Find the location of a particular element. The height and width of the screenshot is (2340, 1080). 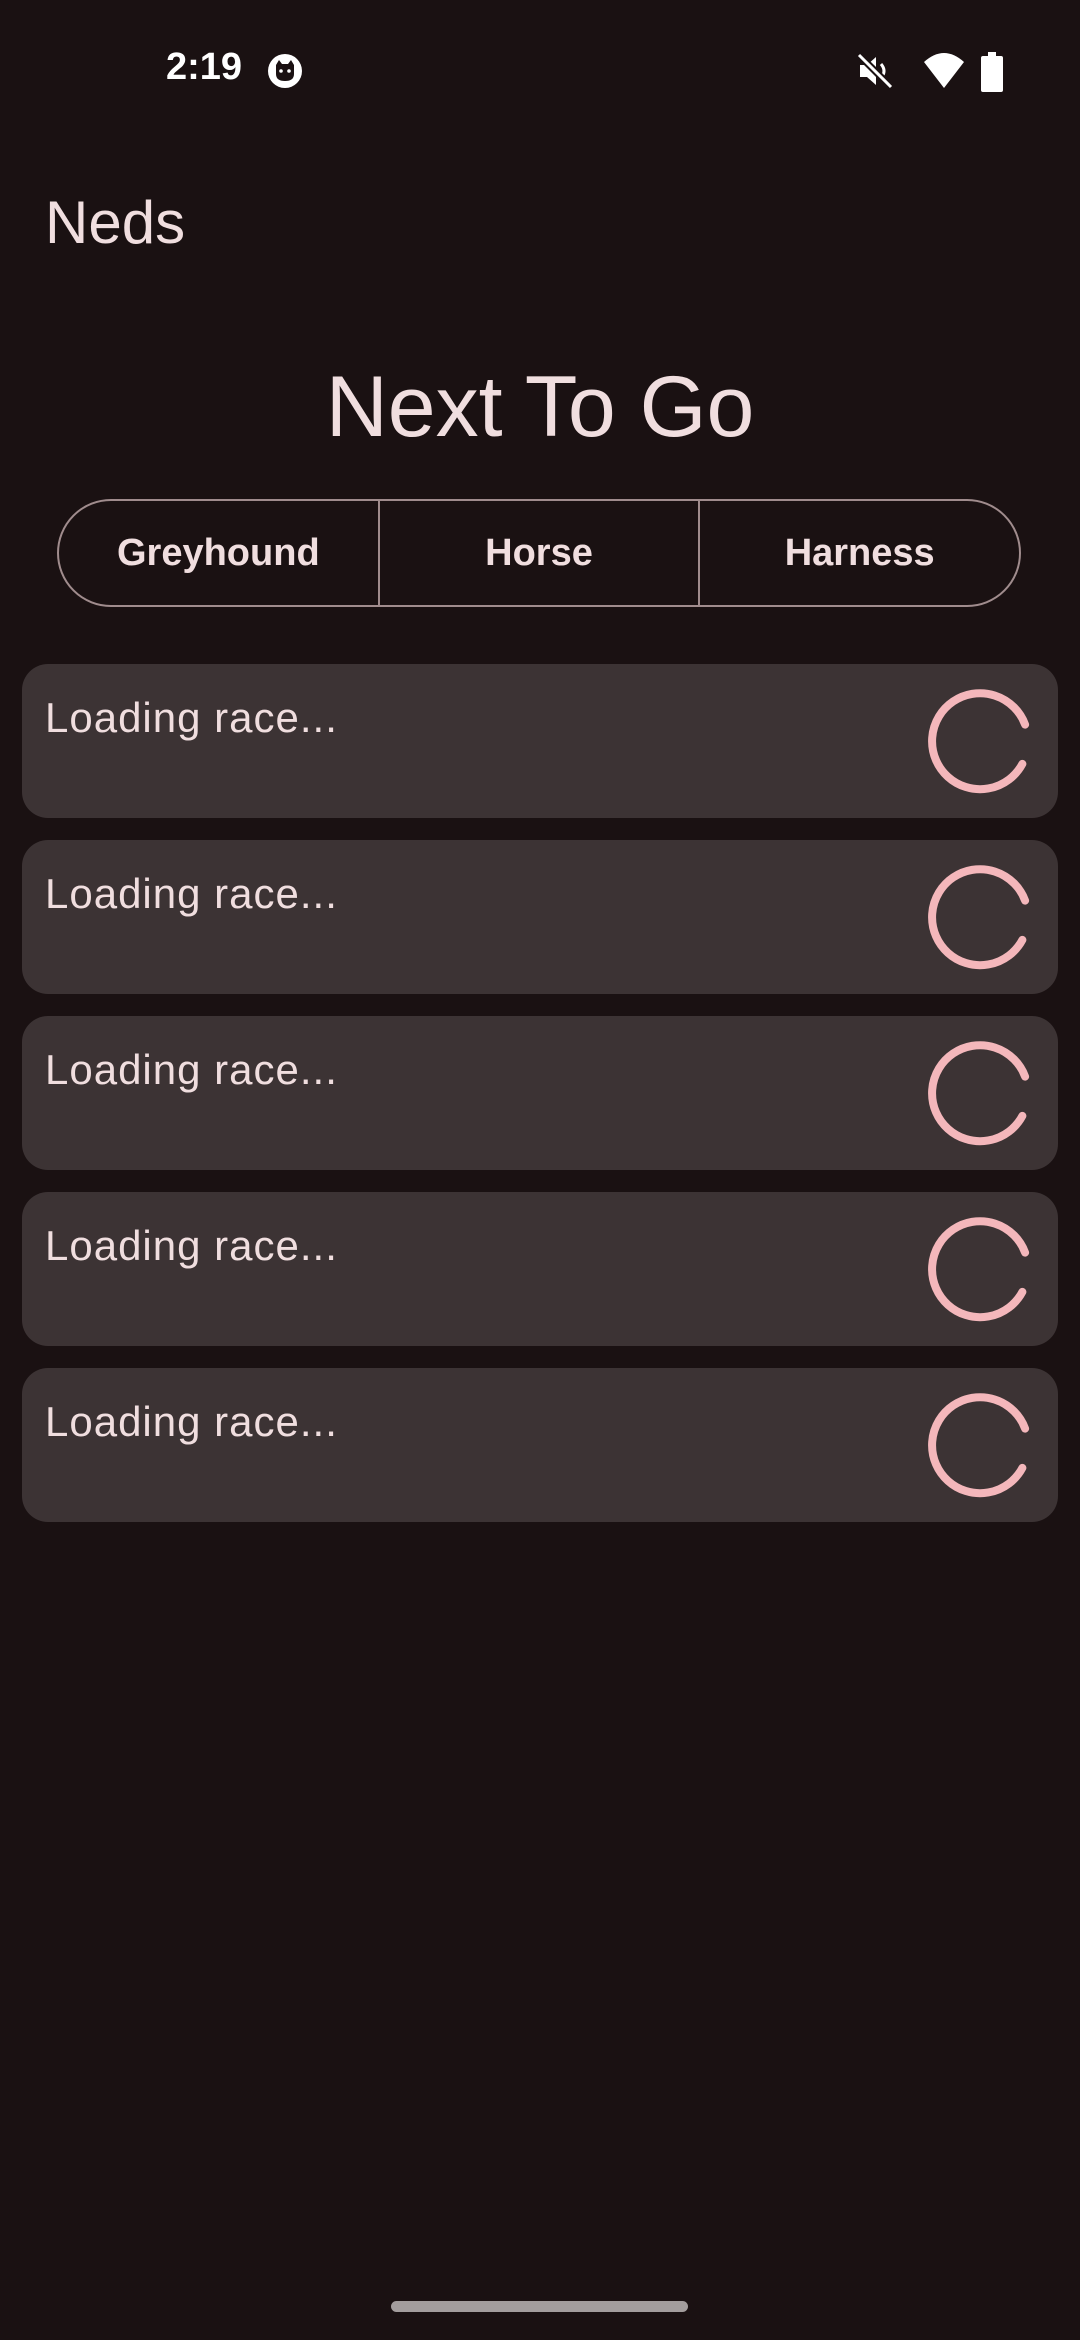

status-time: 2:19 is located at coordinates (204, 67).